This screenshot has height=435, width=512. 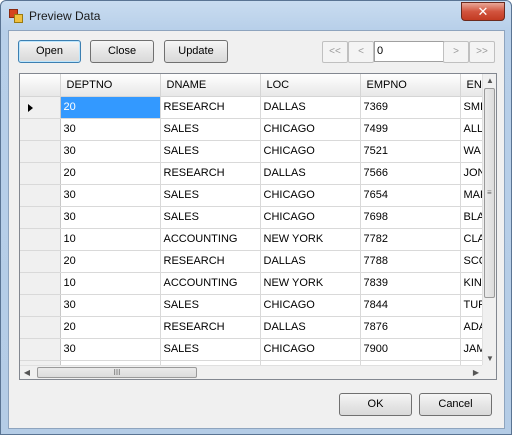 I want to click on ok-button: OK, so click(x=375, y=404).